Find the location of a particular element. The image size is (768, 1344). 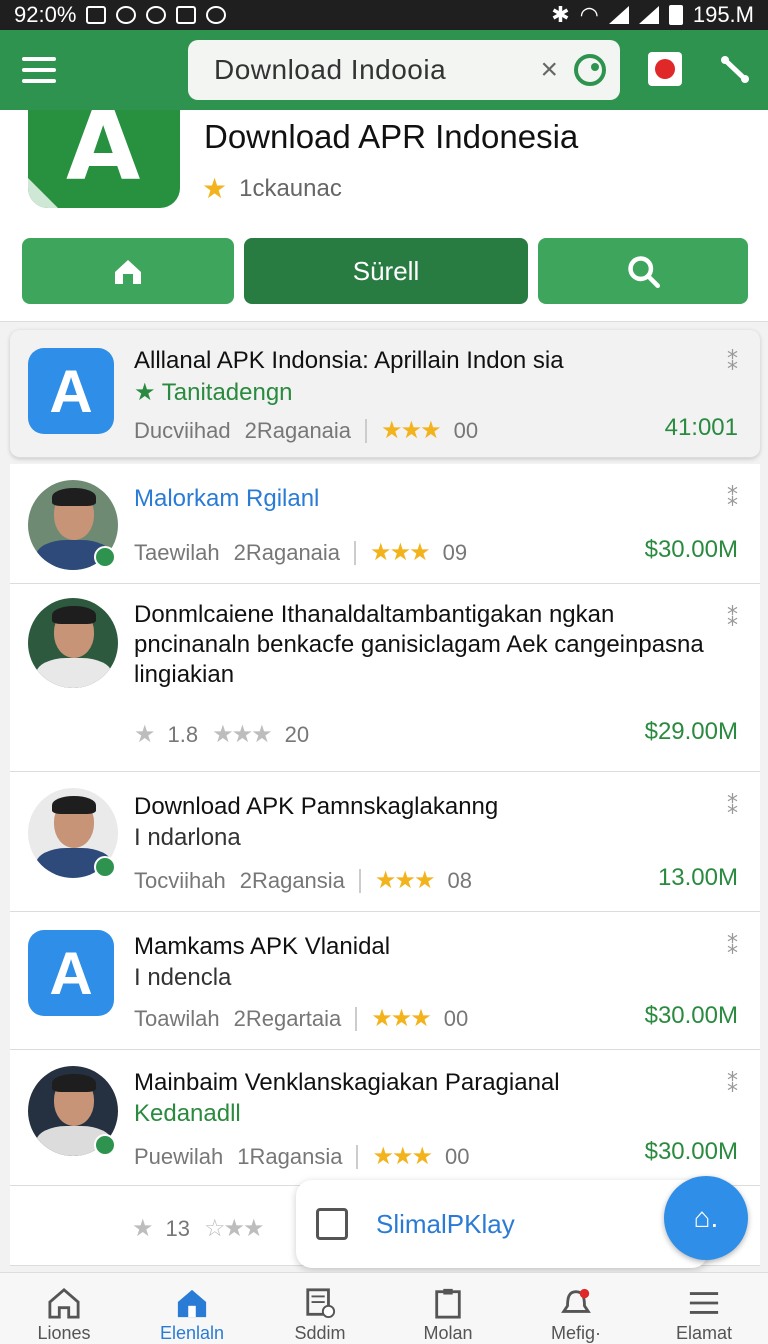

share-icon is located at coordinates (735, 69).